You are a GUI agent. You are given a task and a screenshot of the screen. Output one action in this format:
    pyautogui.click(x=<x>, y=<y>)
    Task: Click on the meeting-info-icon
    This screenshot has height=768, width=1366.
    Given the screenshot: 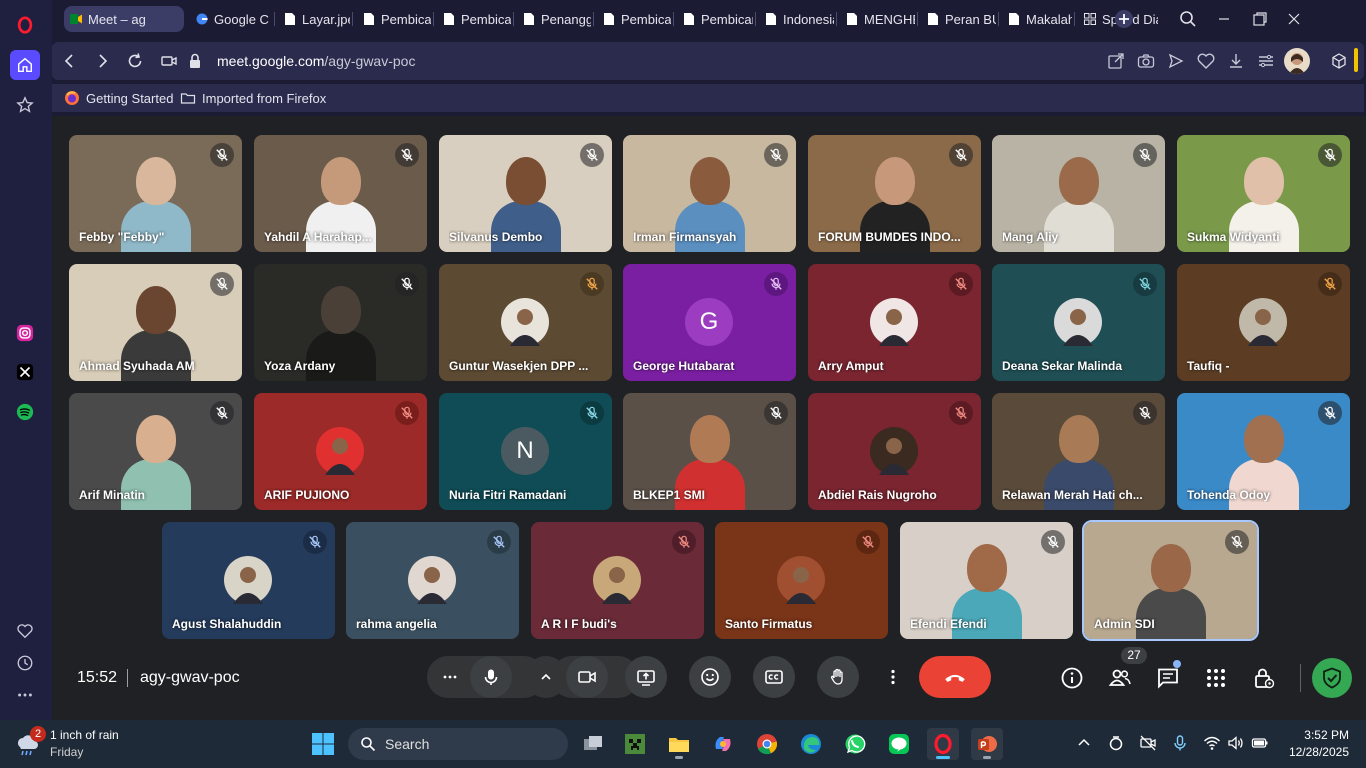 What is the action you would take?
    pyautogui.click(x=1072, y=678)
    